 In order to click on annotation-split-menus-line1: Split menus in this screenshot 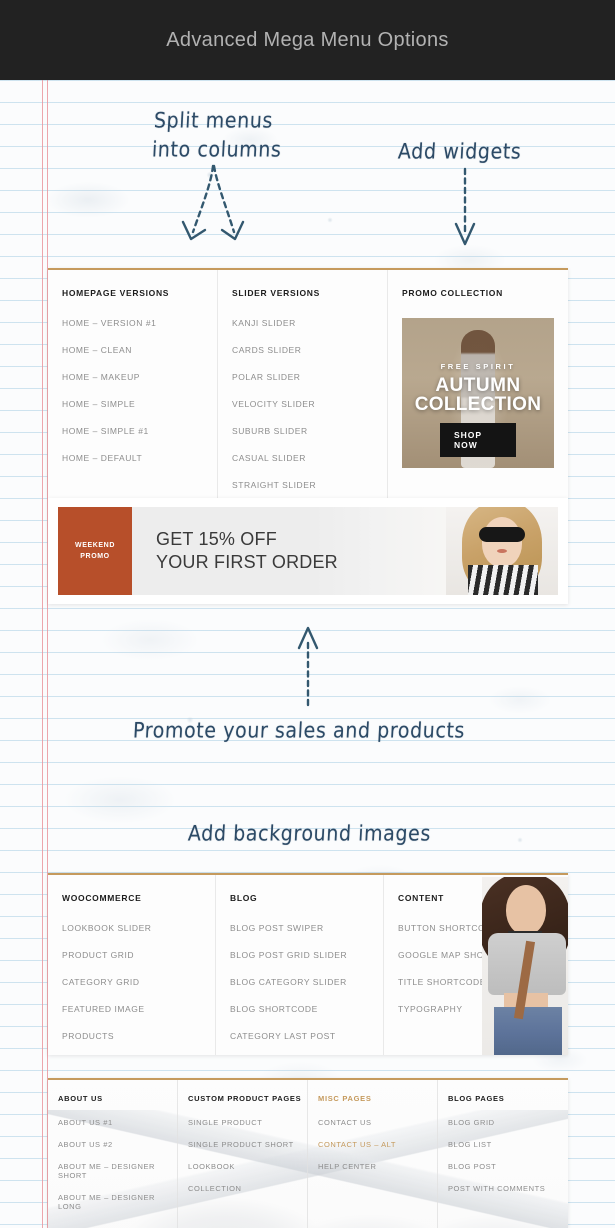, I will do `click(213, 121)`.